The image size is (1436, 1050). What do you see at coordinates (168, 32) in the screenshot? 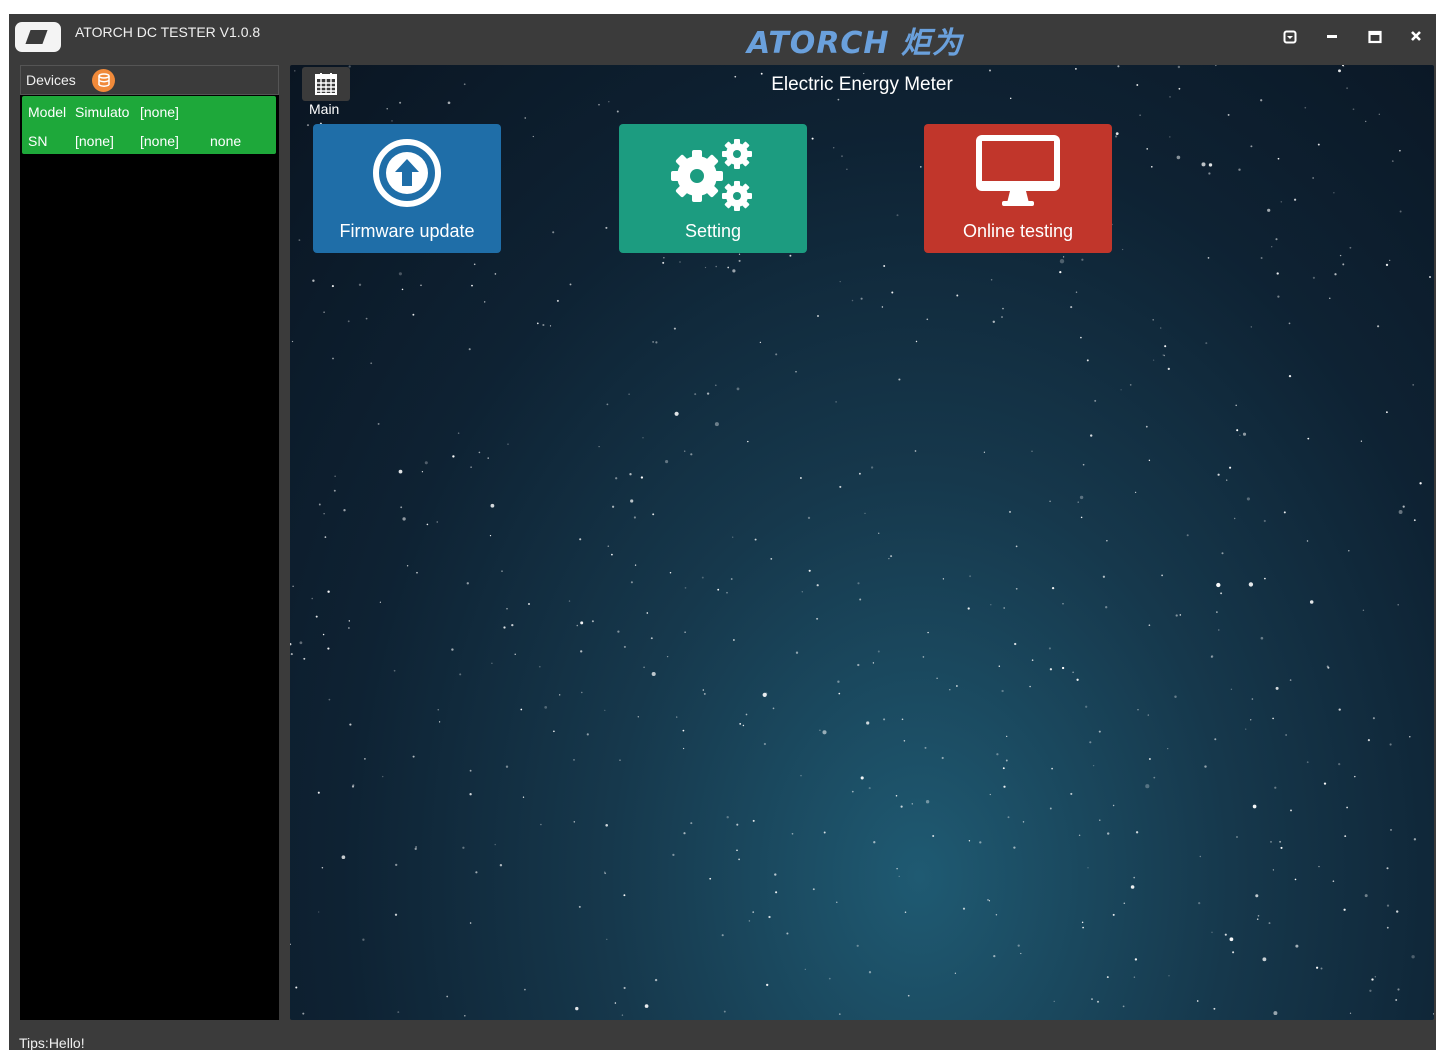
I see `window-title: ATORCH DC TESTER V1.0.8` at bounding box center [168, 32].